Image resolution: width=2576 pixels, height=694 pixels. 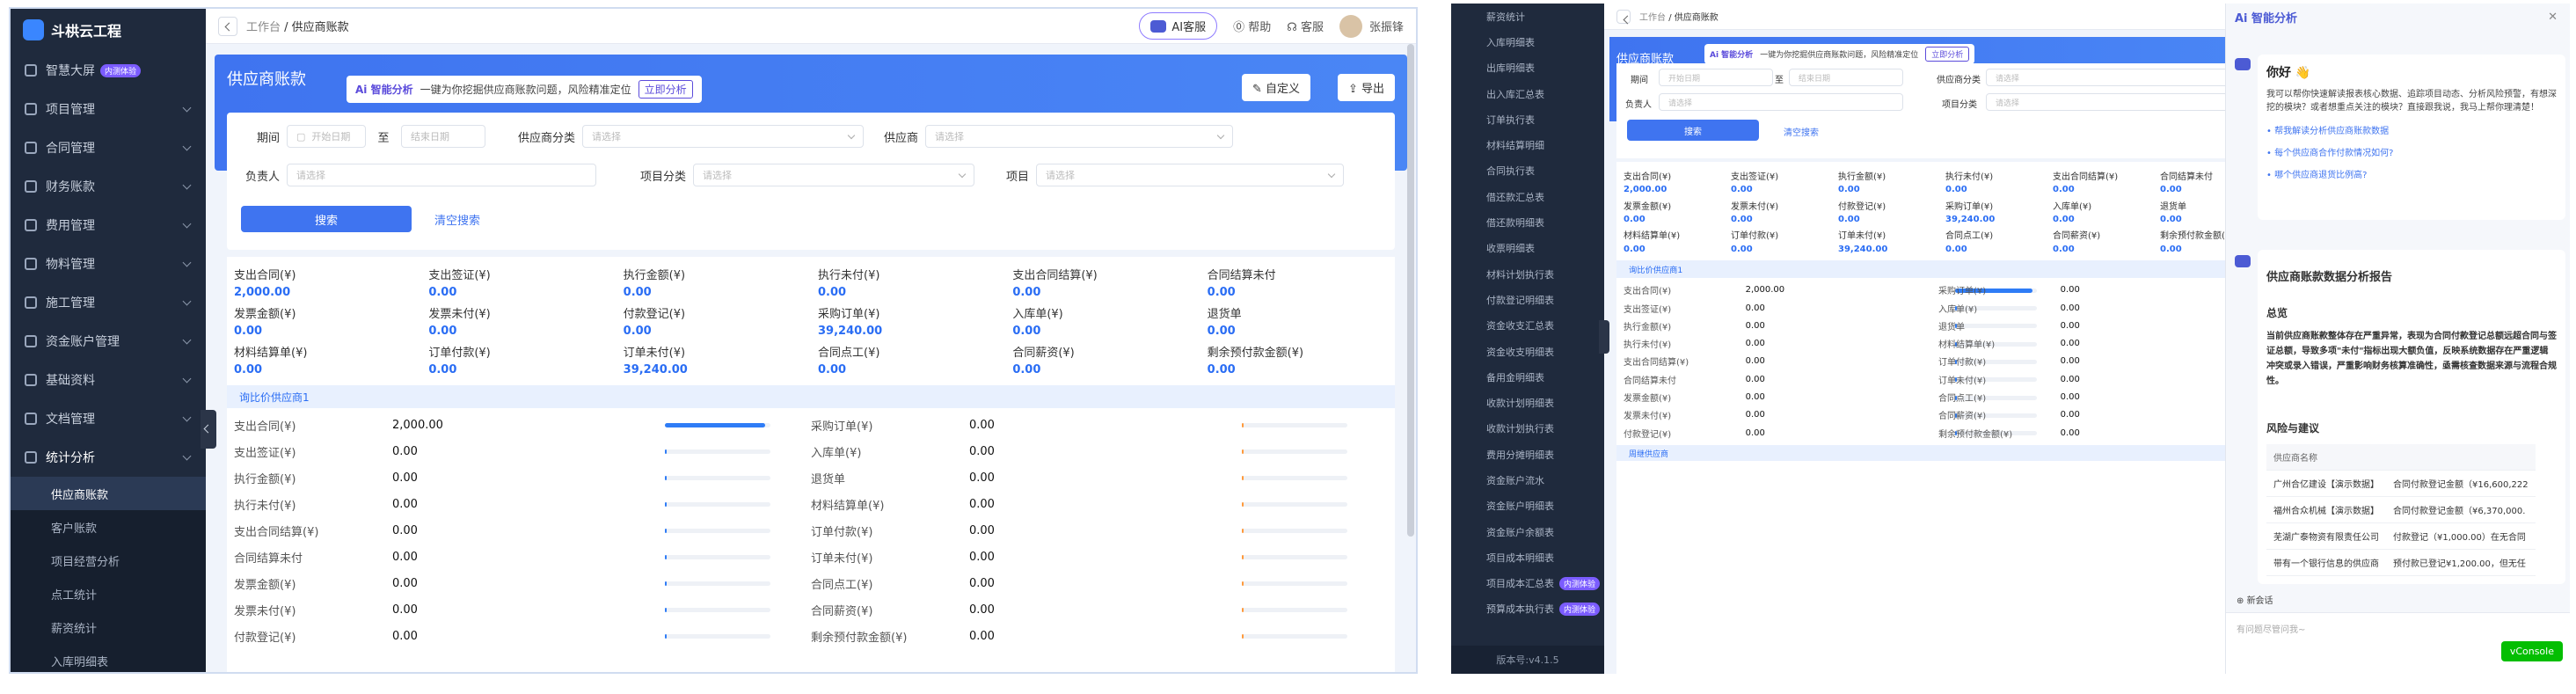 I want to click on sidebar-item: 费用管理, so click(x=108, y=226).